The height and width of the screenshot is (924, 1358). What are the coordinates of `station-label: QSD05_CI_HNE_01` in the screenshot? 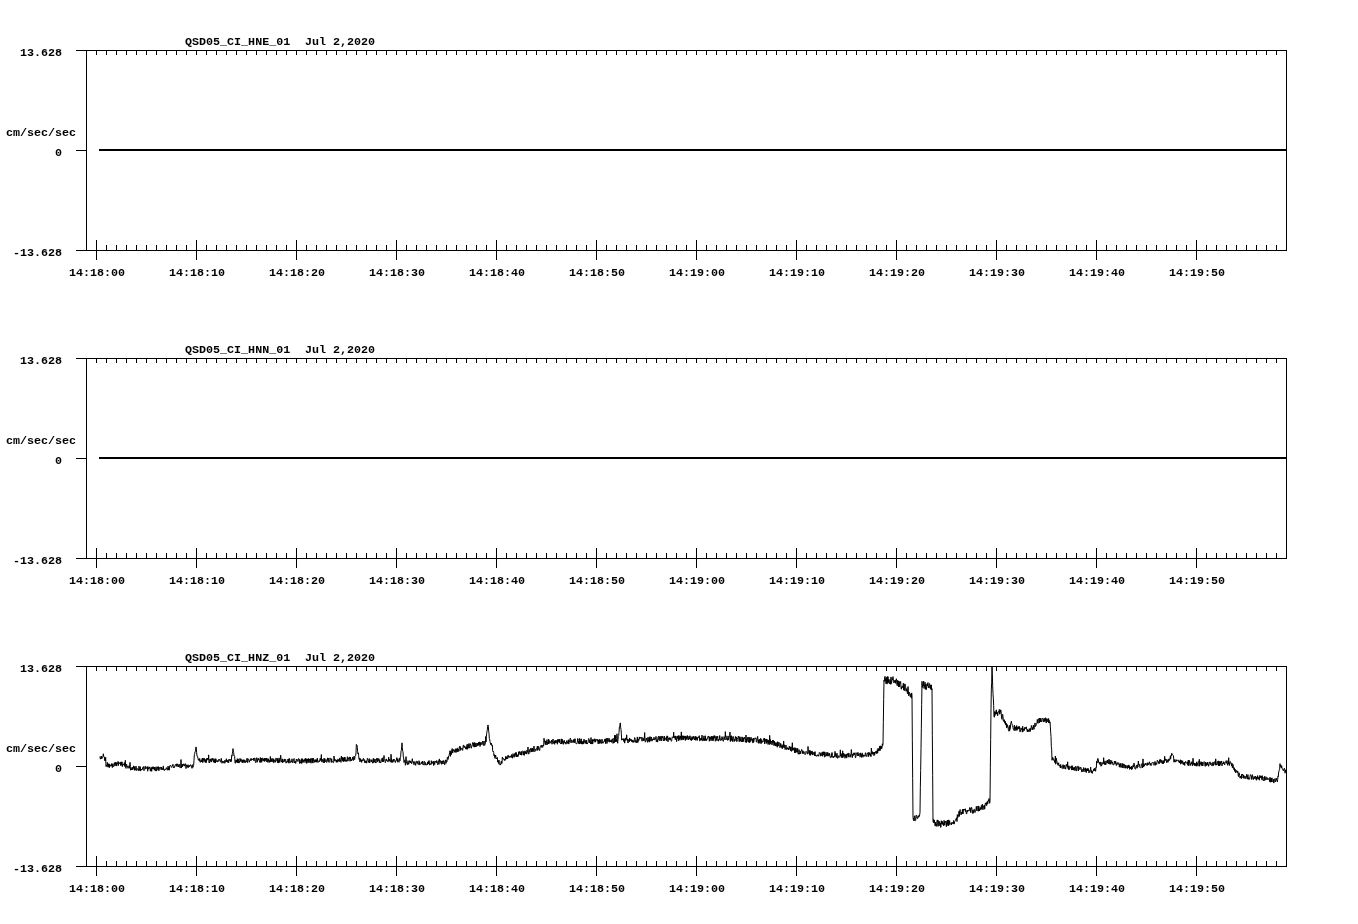 It's located at (238, 42).